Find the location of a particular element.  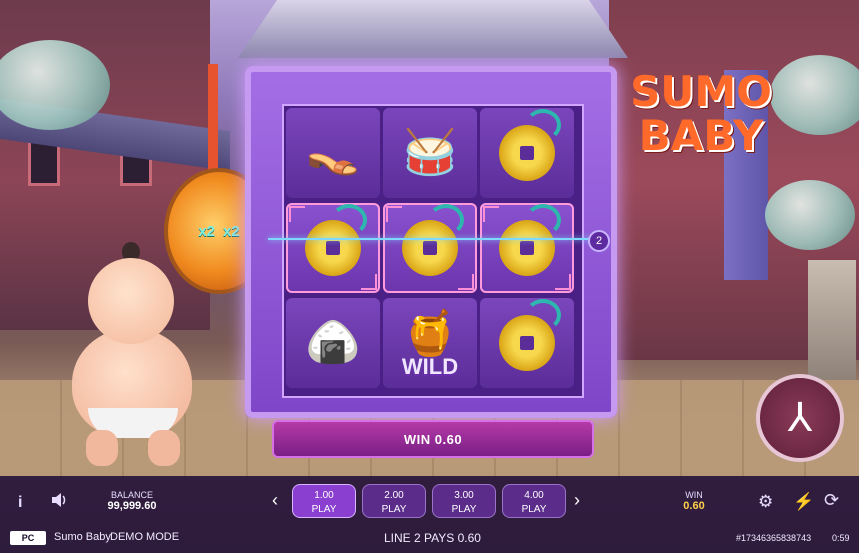

autoplay-icon: ⚙ is located at coordinates (765, 502).